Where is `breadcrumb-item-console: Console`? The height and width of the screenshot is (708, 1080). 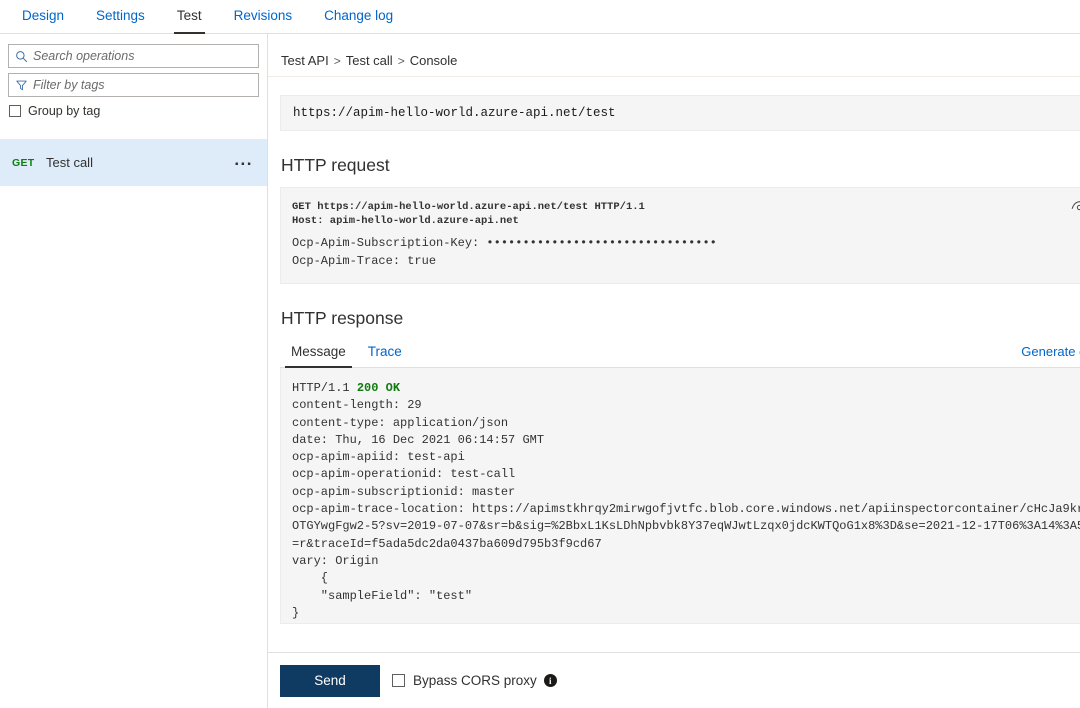
breadcrumb-item-console: Console is located at coordinates (434, 60).